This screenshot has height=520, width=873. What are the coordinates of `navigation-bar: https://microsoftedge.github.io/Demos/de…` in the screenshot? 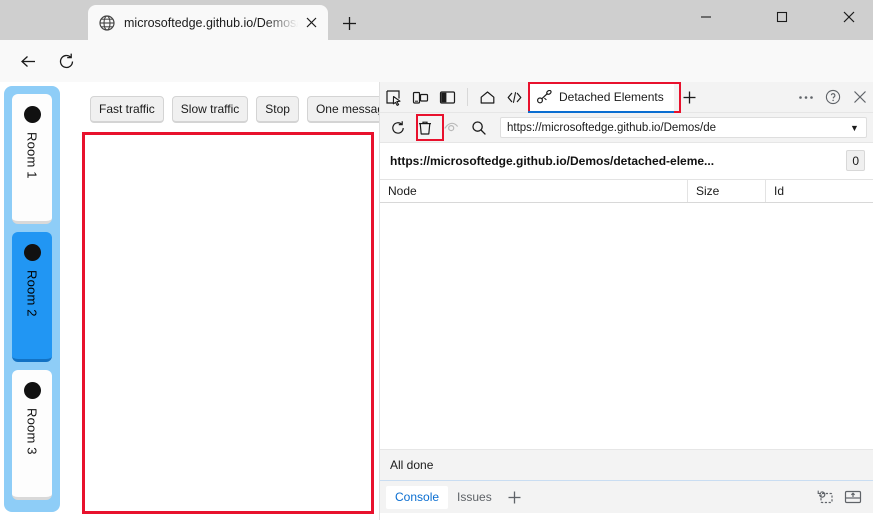 It's located at (436, 78).